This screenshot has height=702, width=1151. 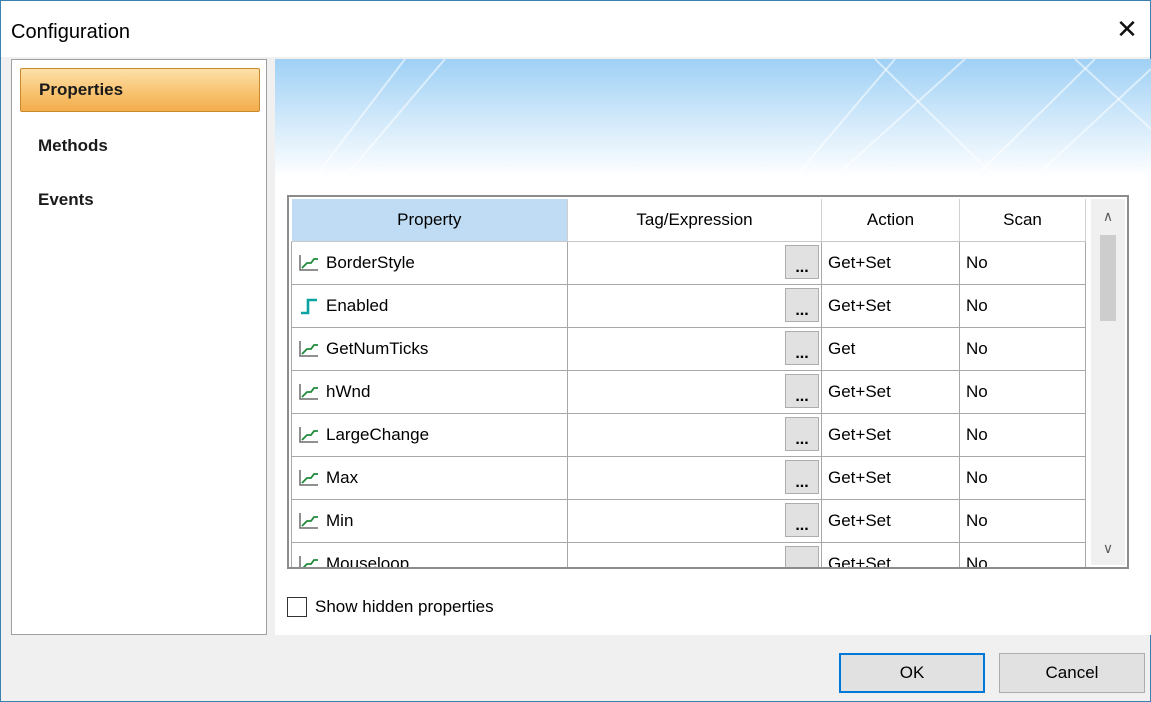 I want to click on table-row: Mouseloop ... Get+Set No, so click(x=688, y=555).